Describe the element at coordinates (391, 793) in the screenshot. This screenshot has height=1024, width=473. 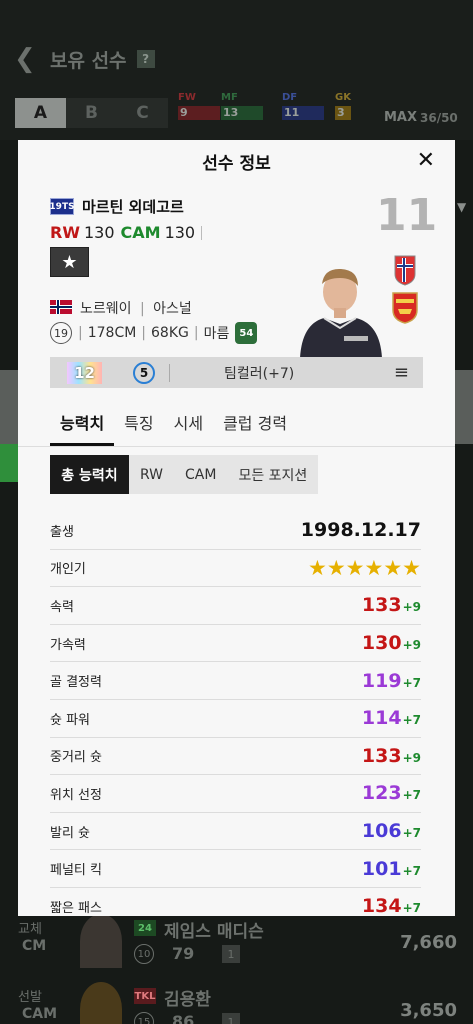
I see `stat-value-group: 123 +7` at that location.